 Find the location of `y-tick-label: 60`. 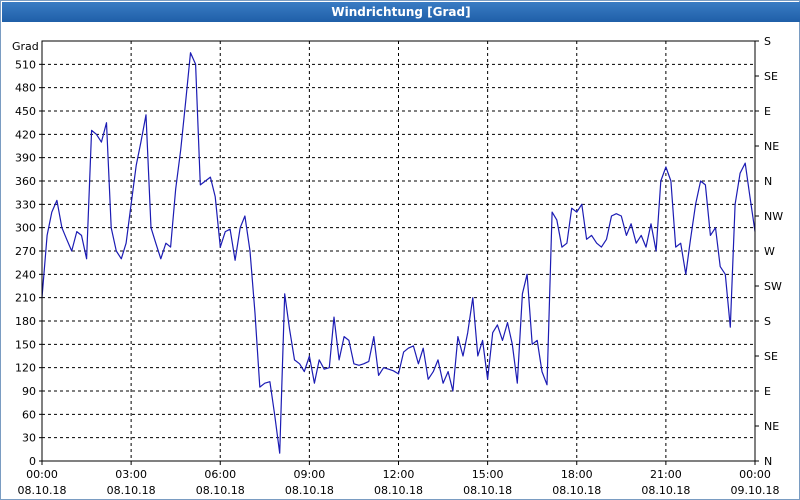

y-tick-label: 60 is located at coordinates (29, 414).